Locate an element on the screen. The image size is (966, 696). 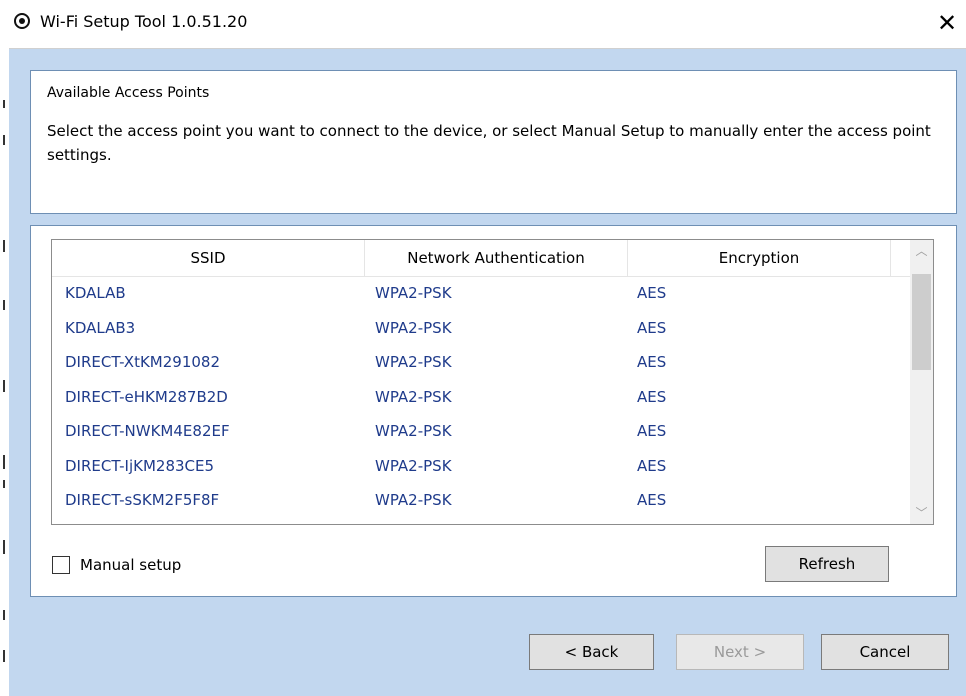
column-header-encryption: Encryption is located at coordinates (759, 258).